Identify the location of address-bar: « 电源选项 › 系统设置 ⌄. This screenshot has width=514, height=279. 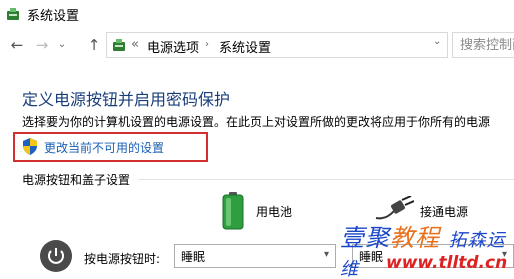
(277, 45).